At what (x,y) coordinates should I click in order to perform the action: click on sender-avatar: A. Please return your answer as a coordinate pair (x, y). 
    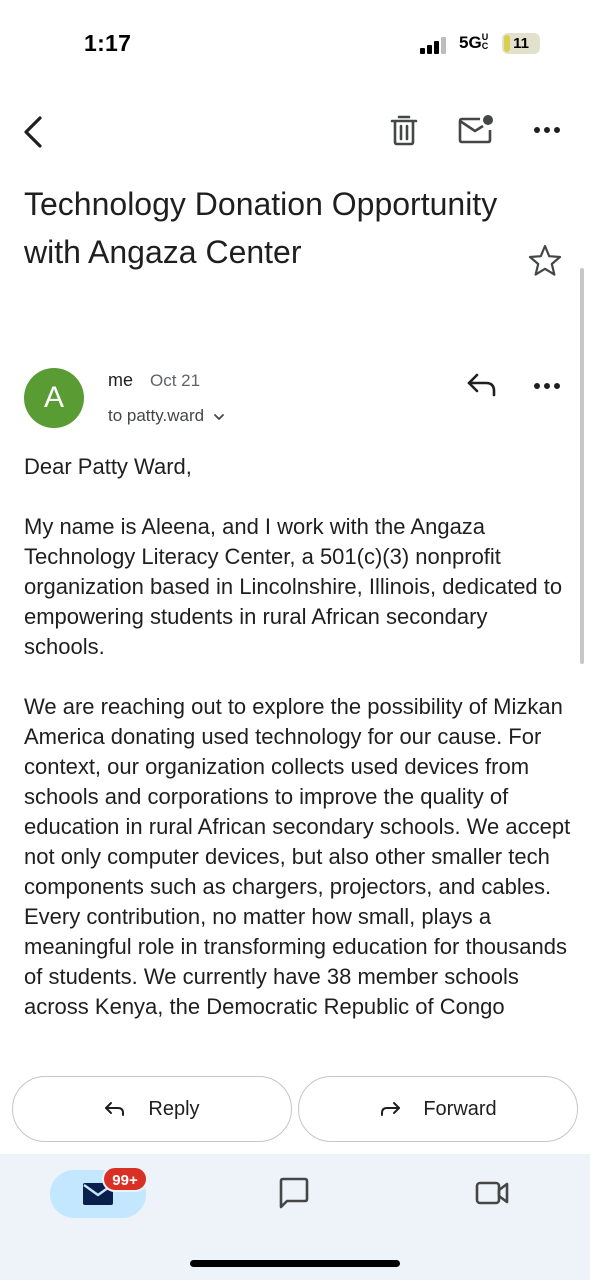
    Looking at the image, I should click on (54, 398).